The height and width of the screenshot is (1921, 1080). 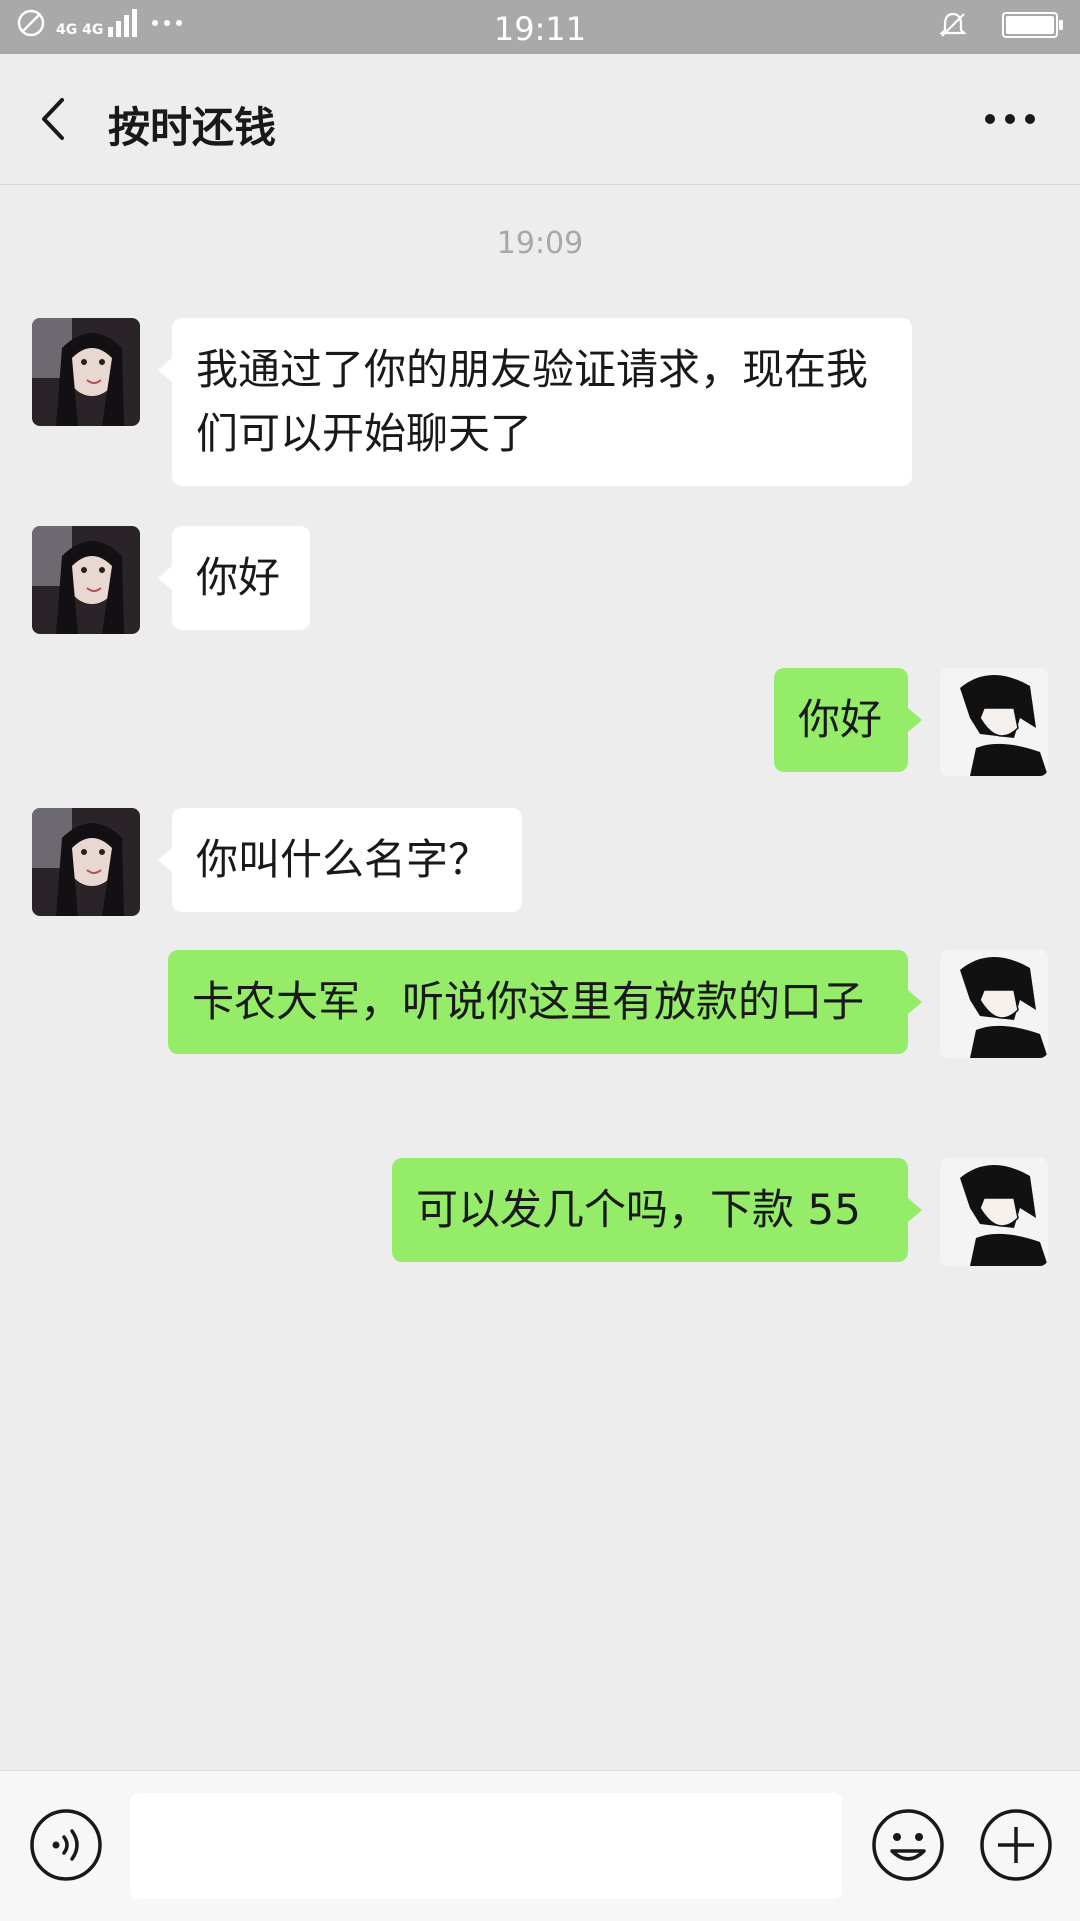 I want to click on plus-icon, so click(x=1016, y=1845).